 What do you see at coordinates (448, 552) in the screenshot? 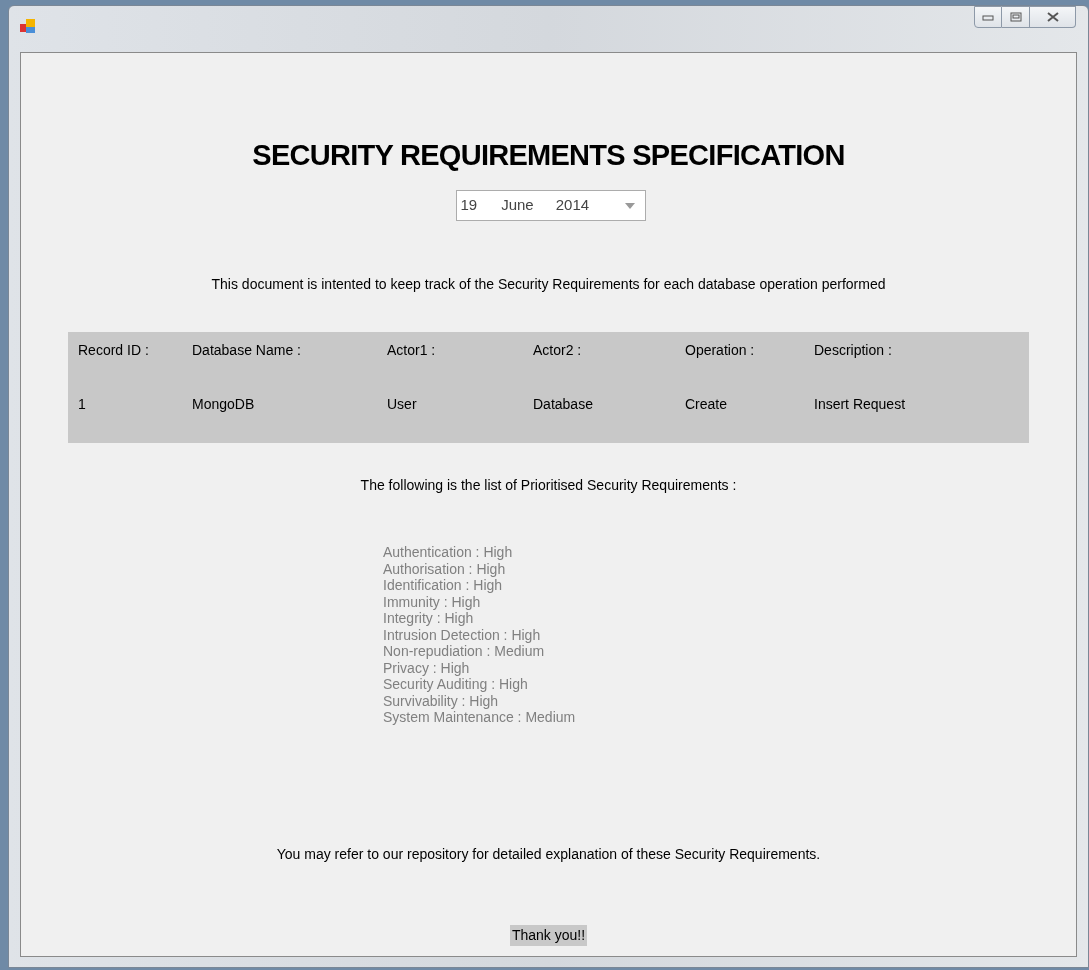
I see `requirement-item: Authentication : High` at bounding box center [448, 552].